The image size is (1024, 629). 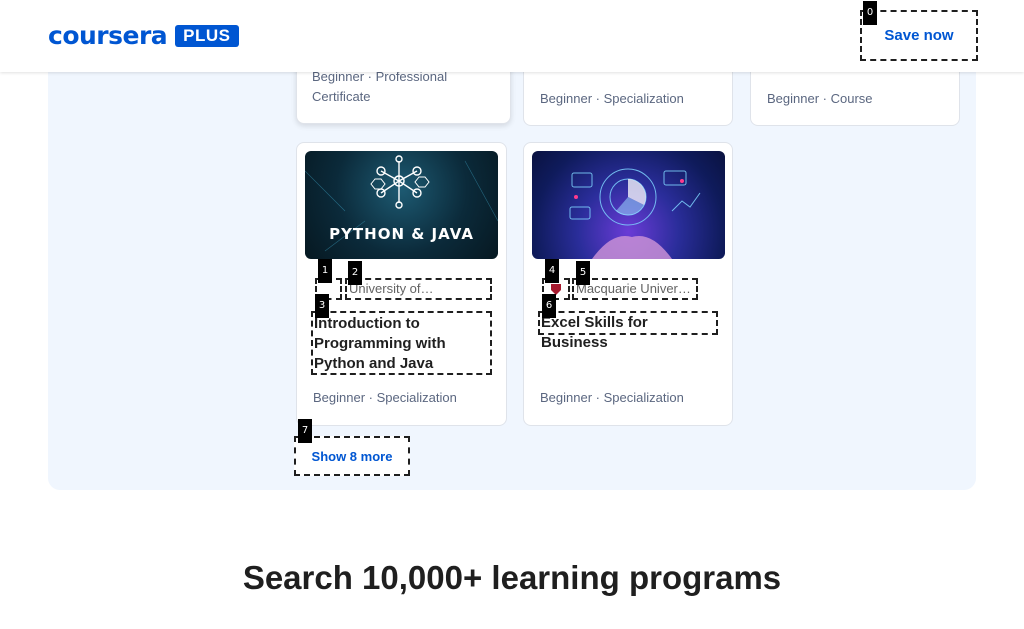 What do you see at coordinates (512, 577) in the screenshot?
I see `search-heading: Search 10,000+ learning programs` at bounding box center [512, 577].